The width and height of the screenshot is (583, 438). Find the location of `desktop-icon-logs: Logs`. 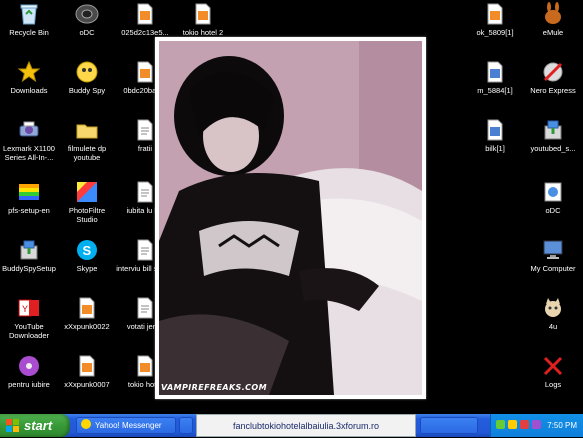

desktop-icon-logs: Logs is located at coordinates (553, 371).